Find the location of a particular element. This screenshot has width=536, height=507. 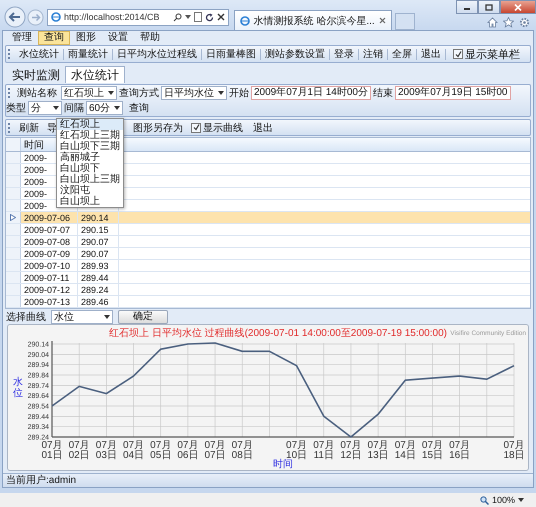

x-tick-label: 07月03日 is located at coordinates (106, 450).